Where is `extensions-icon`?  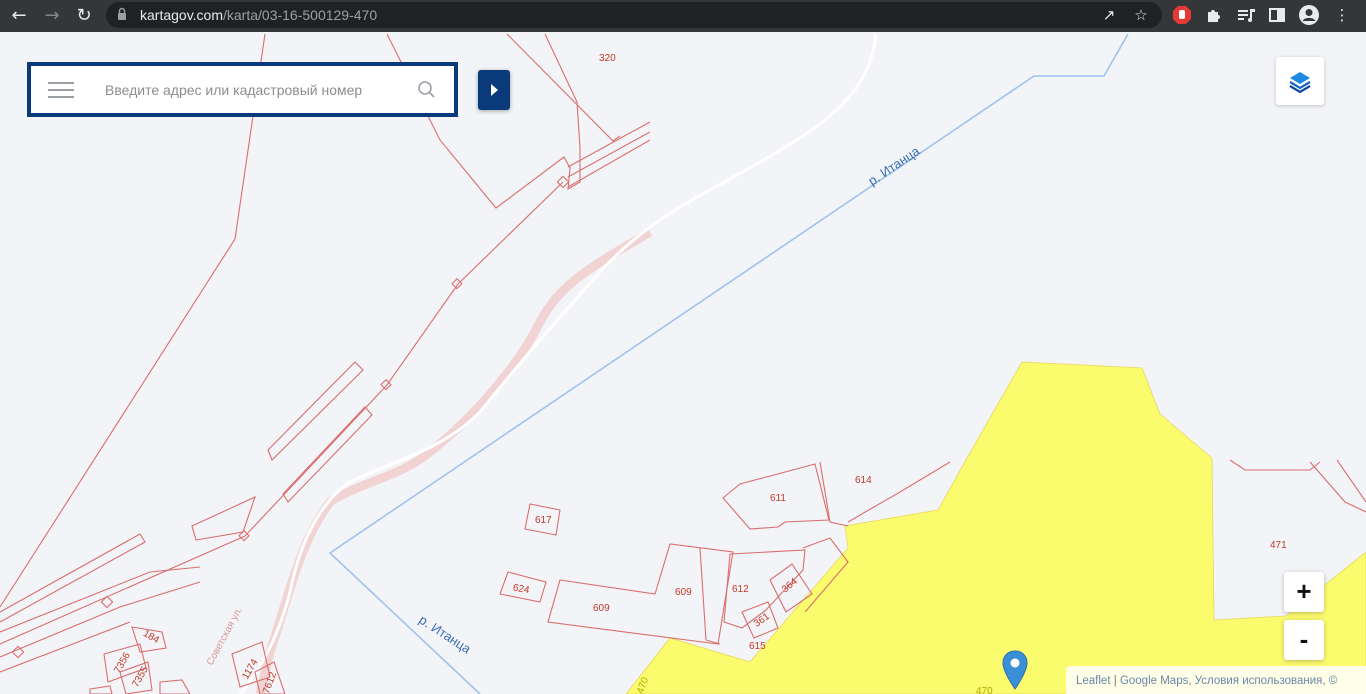 extensions-icon is located at coordinates (1214, 15).